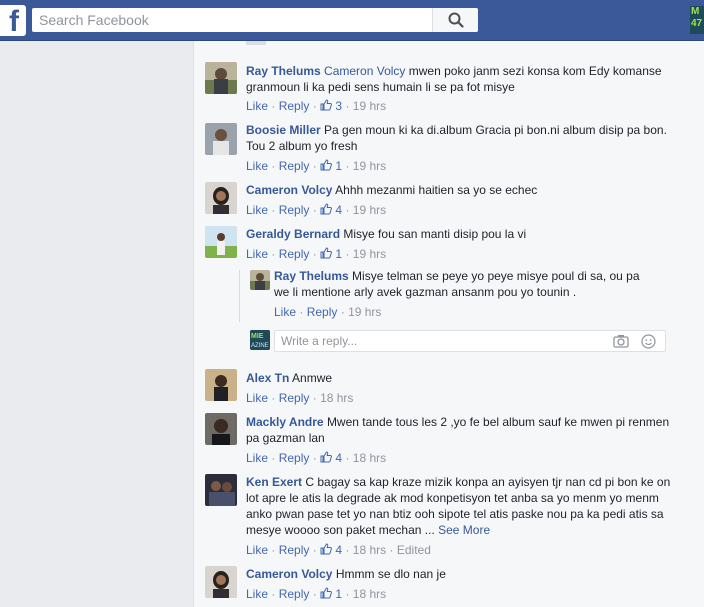 This screenshot has width=704, height=607. I want to click on comment-actions: Like · Reply · 4 · 18 hrs · Edited, so click(338, 550).